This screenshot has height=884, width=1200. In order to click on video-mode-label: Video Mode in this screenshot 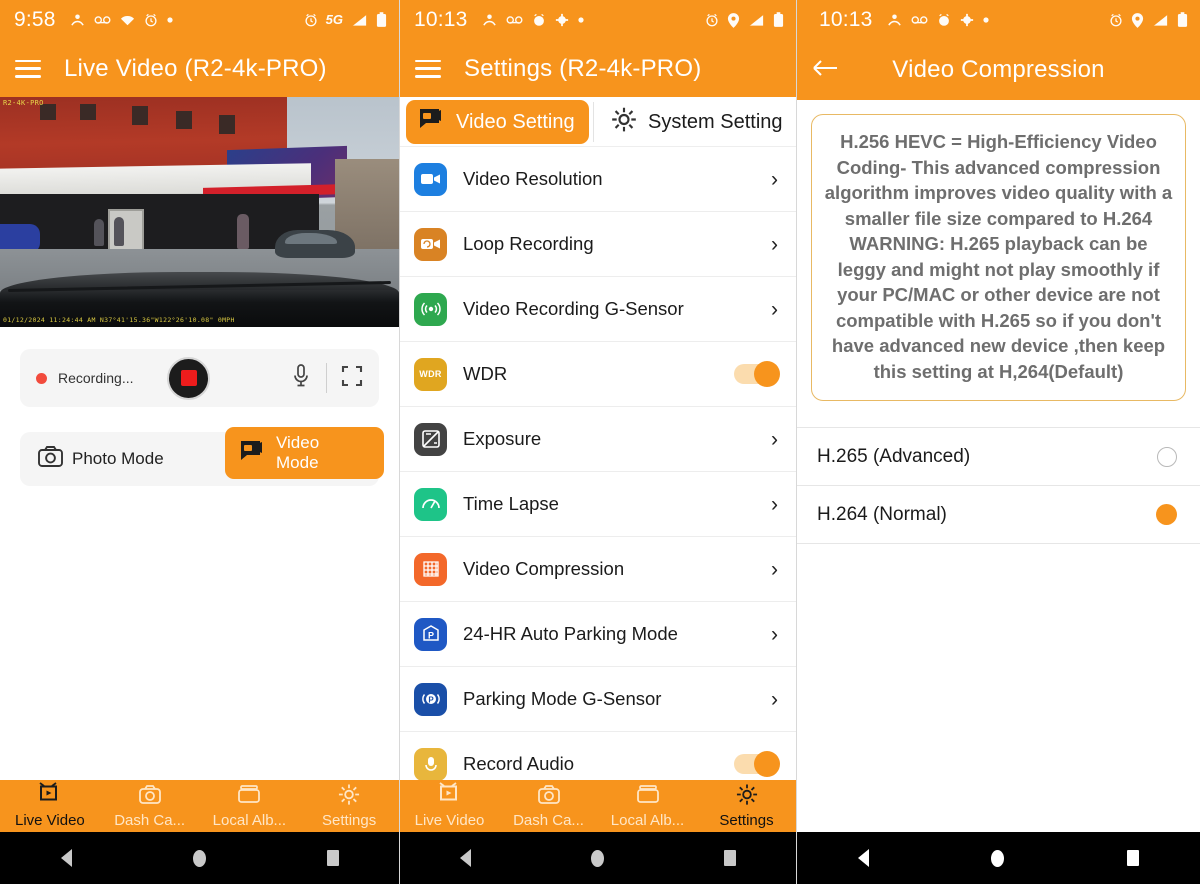, I will do `click(298, 452)`.